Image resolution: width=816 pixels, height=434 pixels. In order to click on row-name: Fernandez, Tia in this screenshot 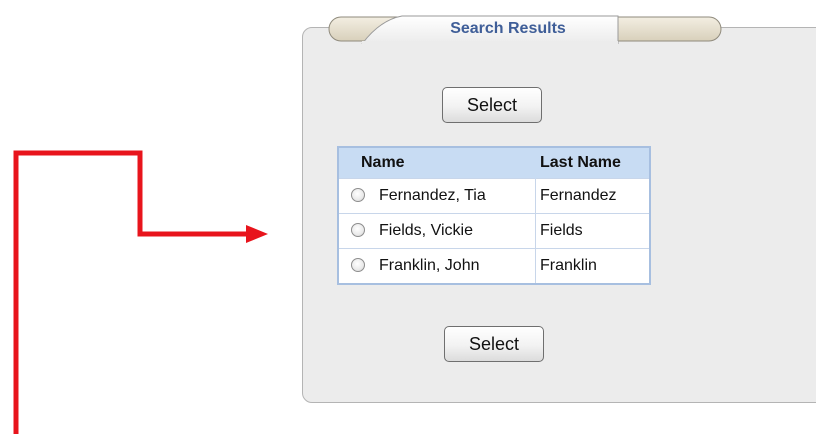, I will do `click(432, 195)`.